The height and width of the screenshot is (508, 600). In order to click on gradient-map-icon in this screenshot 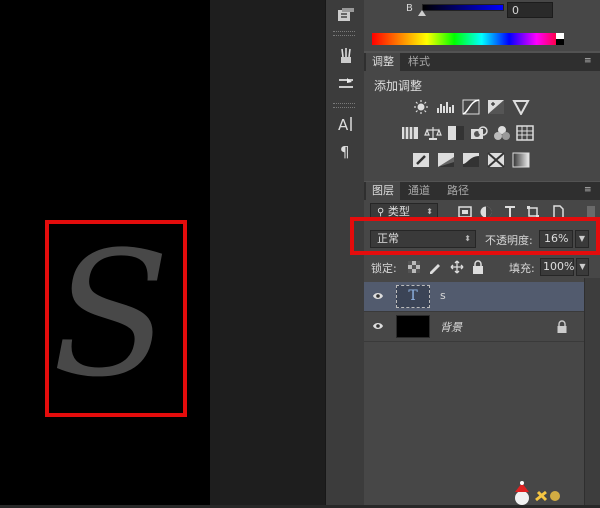, I will do `click(521, 160)`.